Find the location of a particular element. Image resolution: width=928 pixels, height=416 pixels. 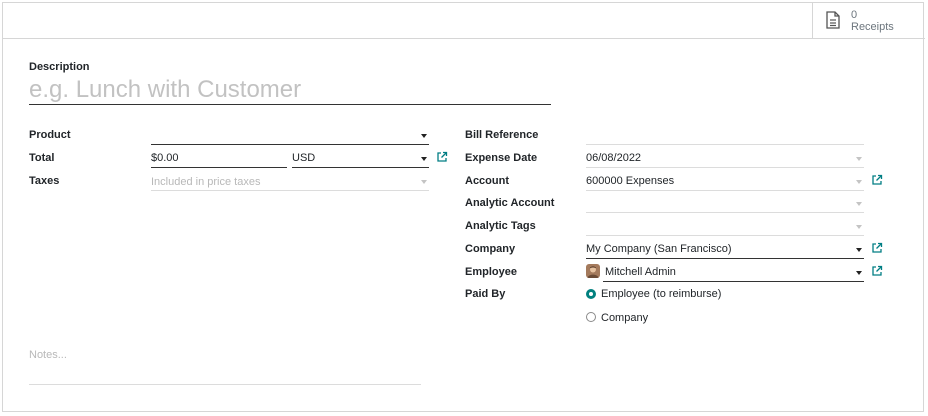

paid-by-employee-radio is located at coordinates (591, 294).